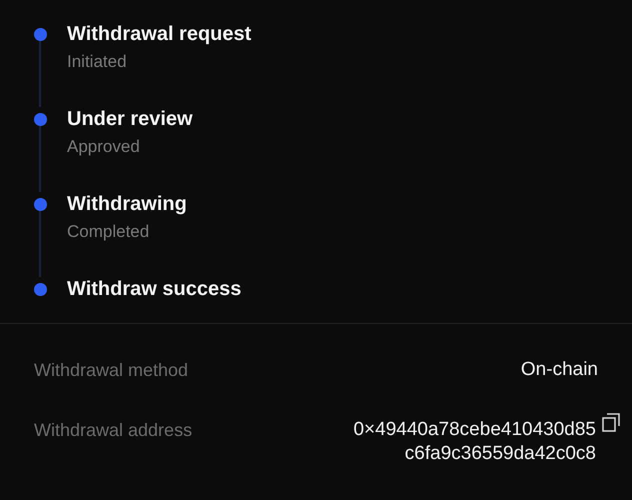  I want to click on detail-value: On-chain, so click(559, 370).